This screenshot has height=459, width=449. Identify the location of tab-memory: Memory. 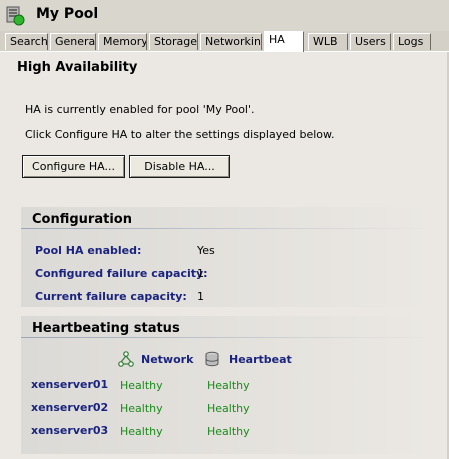
(122, 41).